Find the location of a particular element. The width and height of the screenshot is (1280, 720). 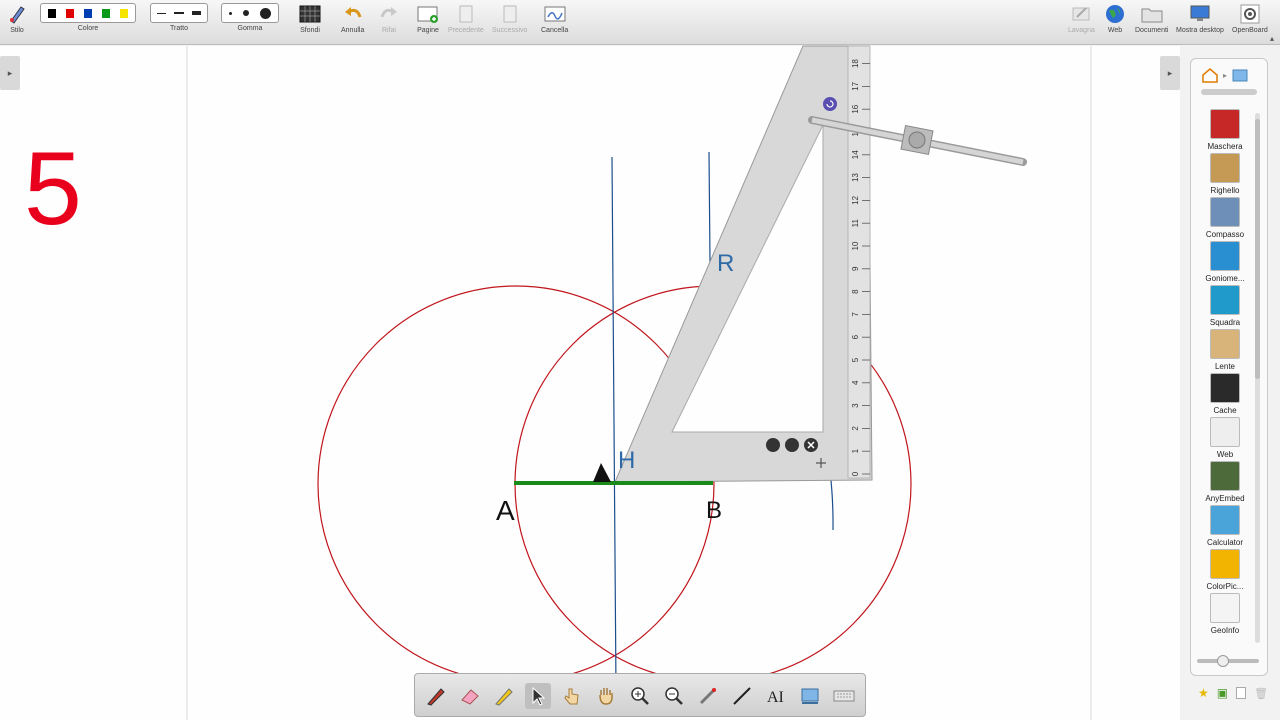

library-item-compasso: Compasso is located at coordinates (1225, 218).